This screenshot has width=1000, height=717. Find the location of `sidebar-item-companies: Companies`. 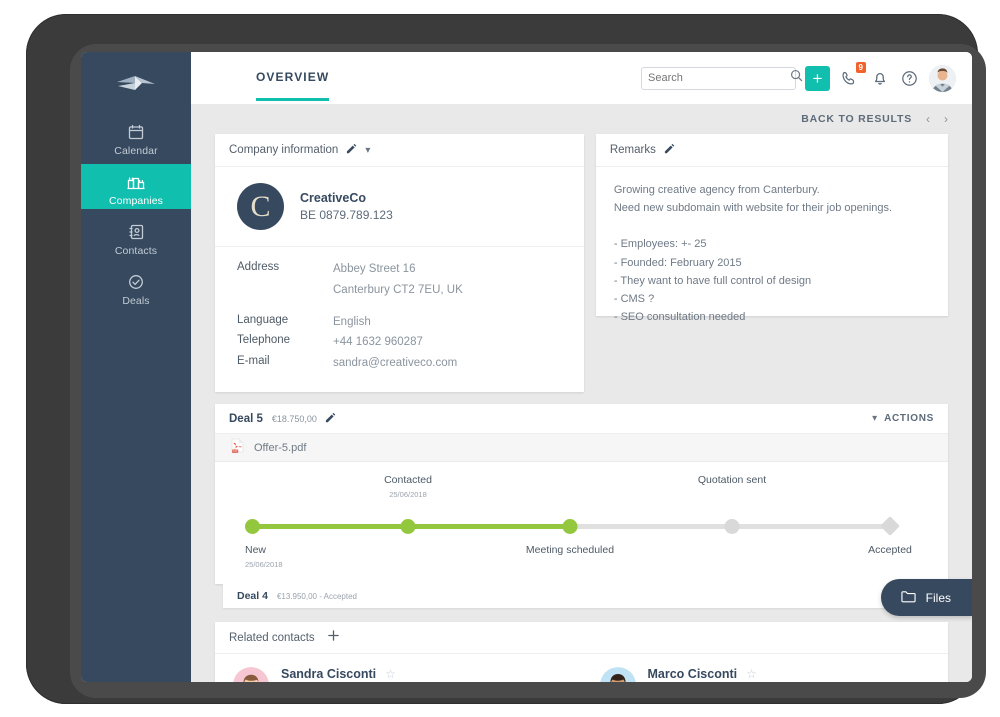

sidebar-item-companies: Companies is located at coordinates (136, 186).